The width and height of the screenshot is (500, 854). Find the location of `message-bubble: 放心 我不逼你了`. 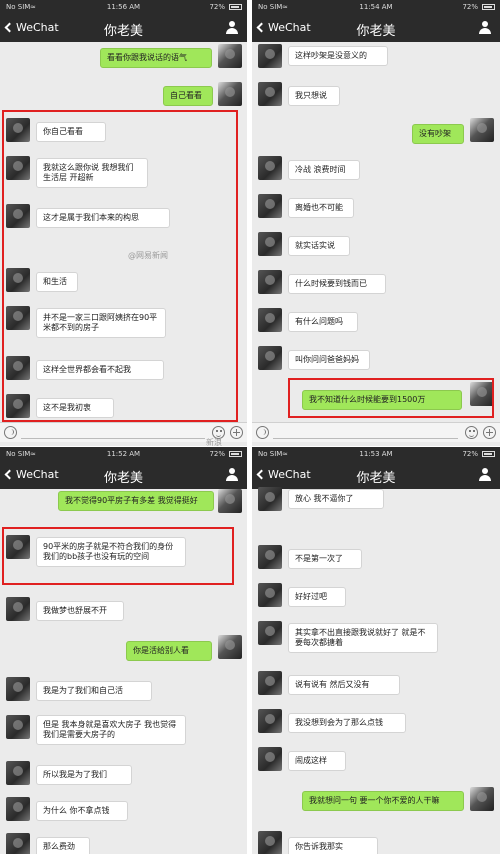

message-bubble: 放心 我不逼你了 is located at coordinates (336, 499).